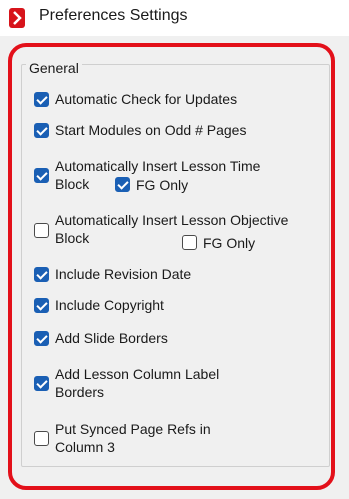 The image size is (349, 499). I want to click on start-odd-pages-label: Start Modules on Odd # Pages, so click(150, 130).